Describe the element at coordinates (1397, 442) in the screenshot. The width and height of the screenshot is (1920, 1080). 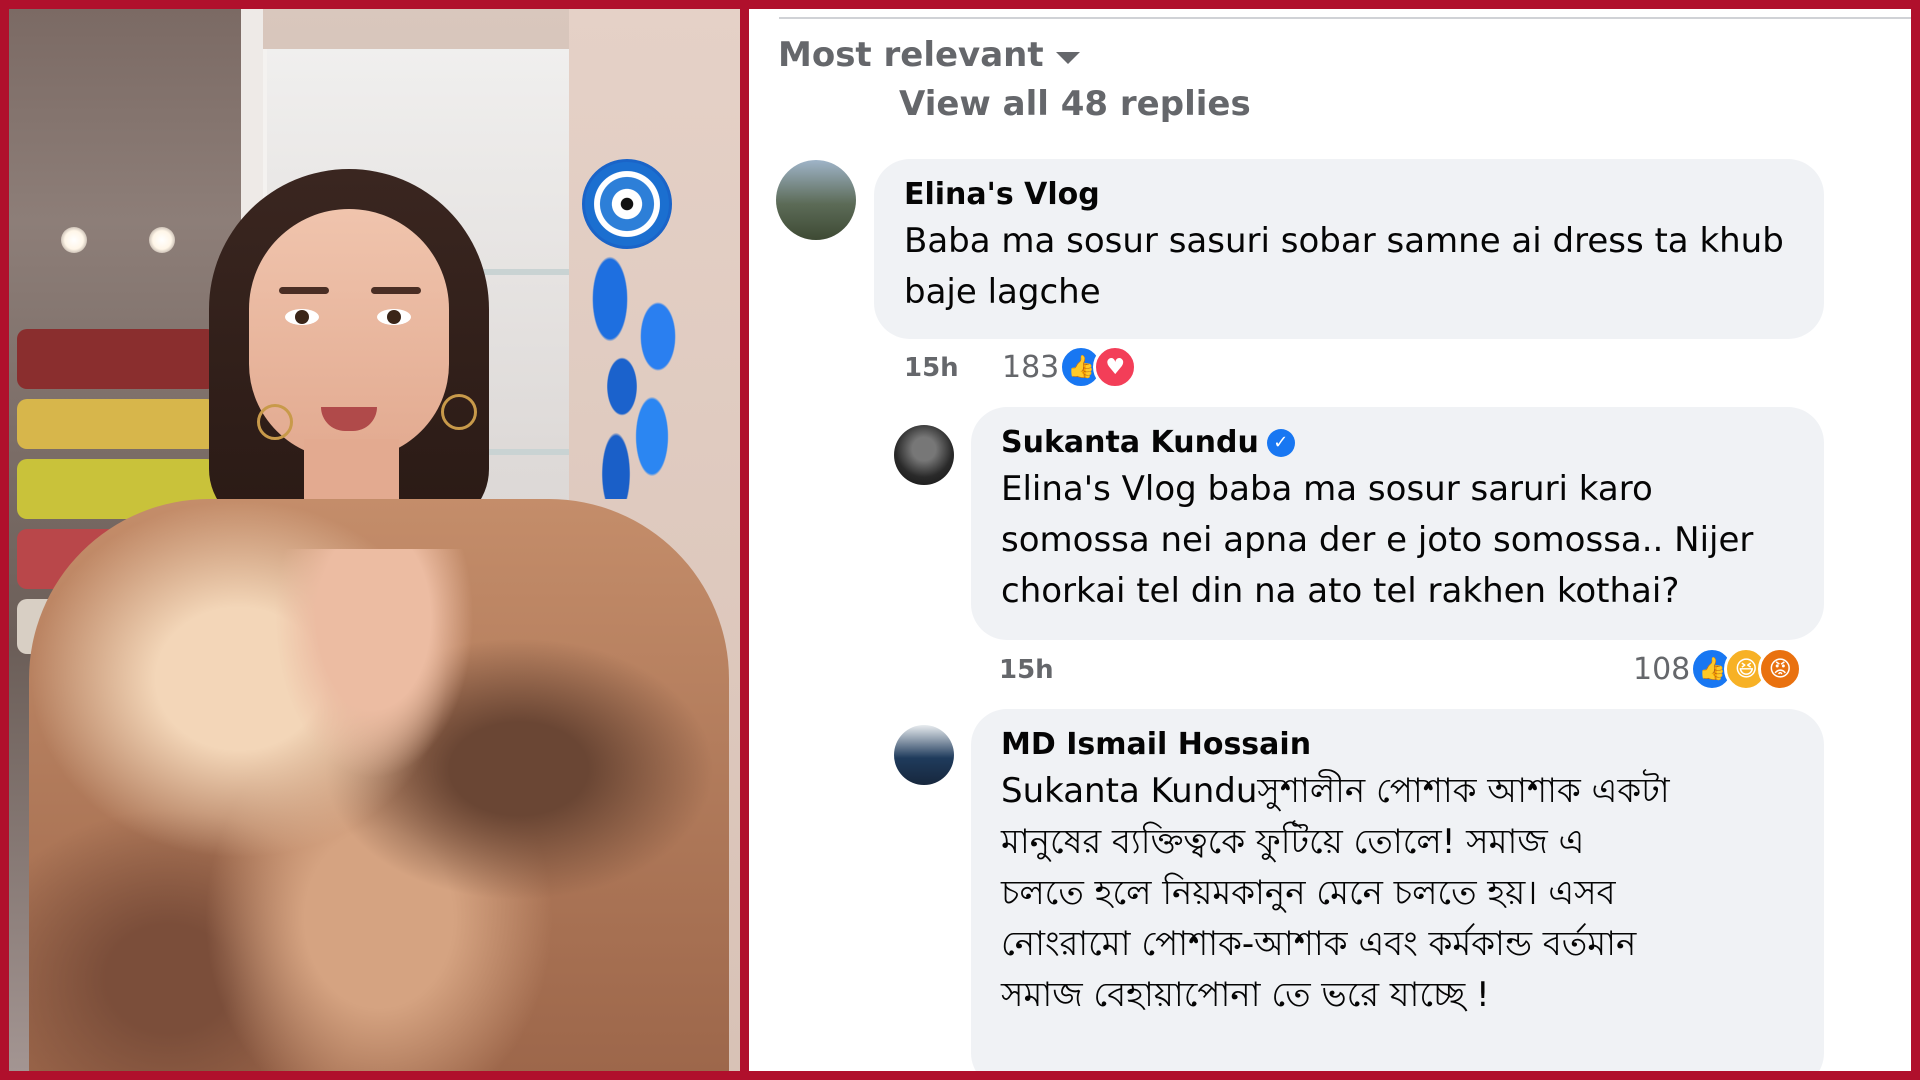
I see `comment-author: Sukanta Kundu ✓` at that location.